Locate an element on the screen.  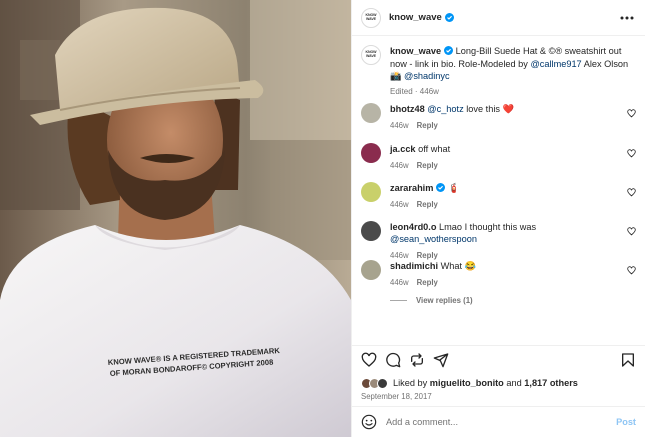
comment-mention-link: @c_hotz is located at coordinates (445, 109).